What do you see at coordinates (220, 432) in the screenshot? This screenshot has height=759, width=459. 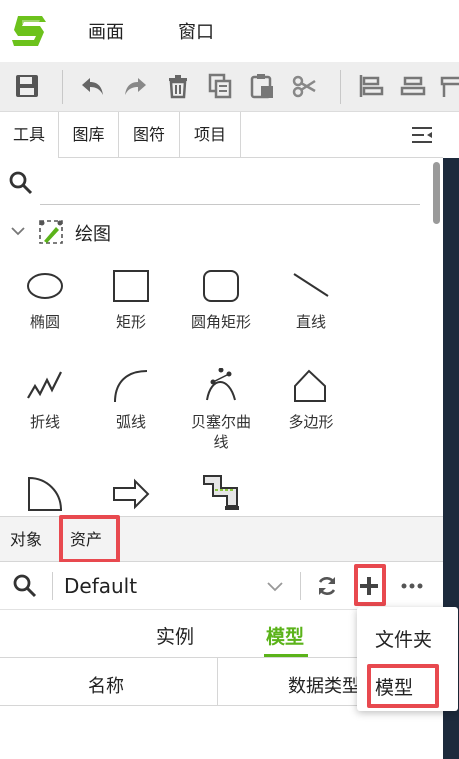 I see `shape-label: 贝塞尔曲线` at bounding box center [220, 432].